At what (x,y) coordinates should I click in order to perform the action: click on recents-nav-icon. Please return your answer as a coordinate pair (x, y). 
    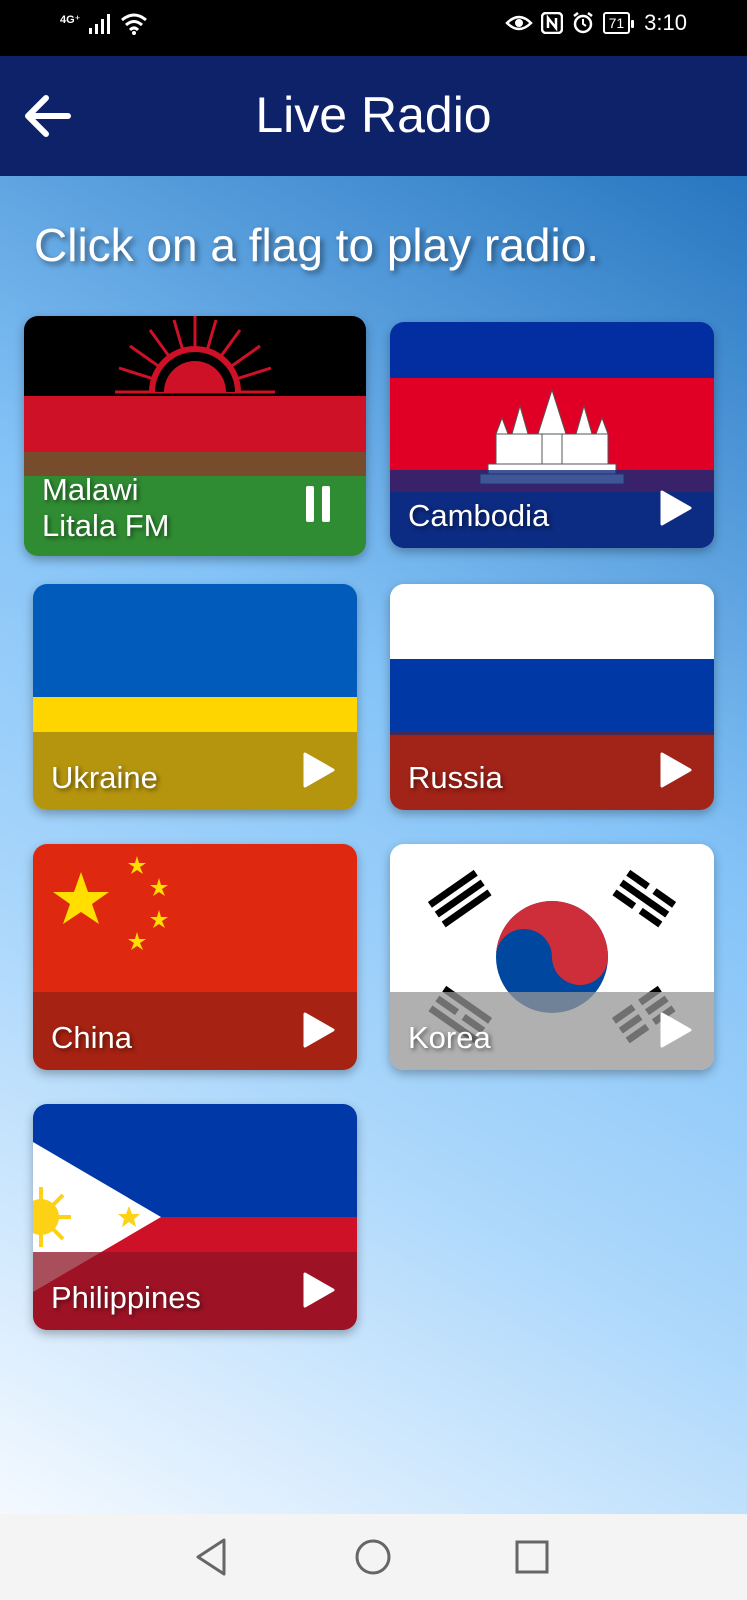
    Looking at the image, I should click on (532, 1557).